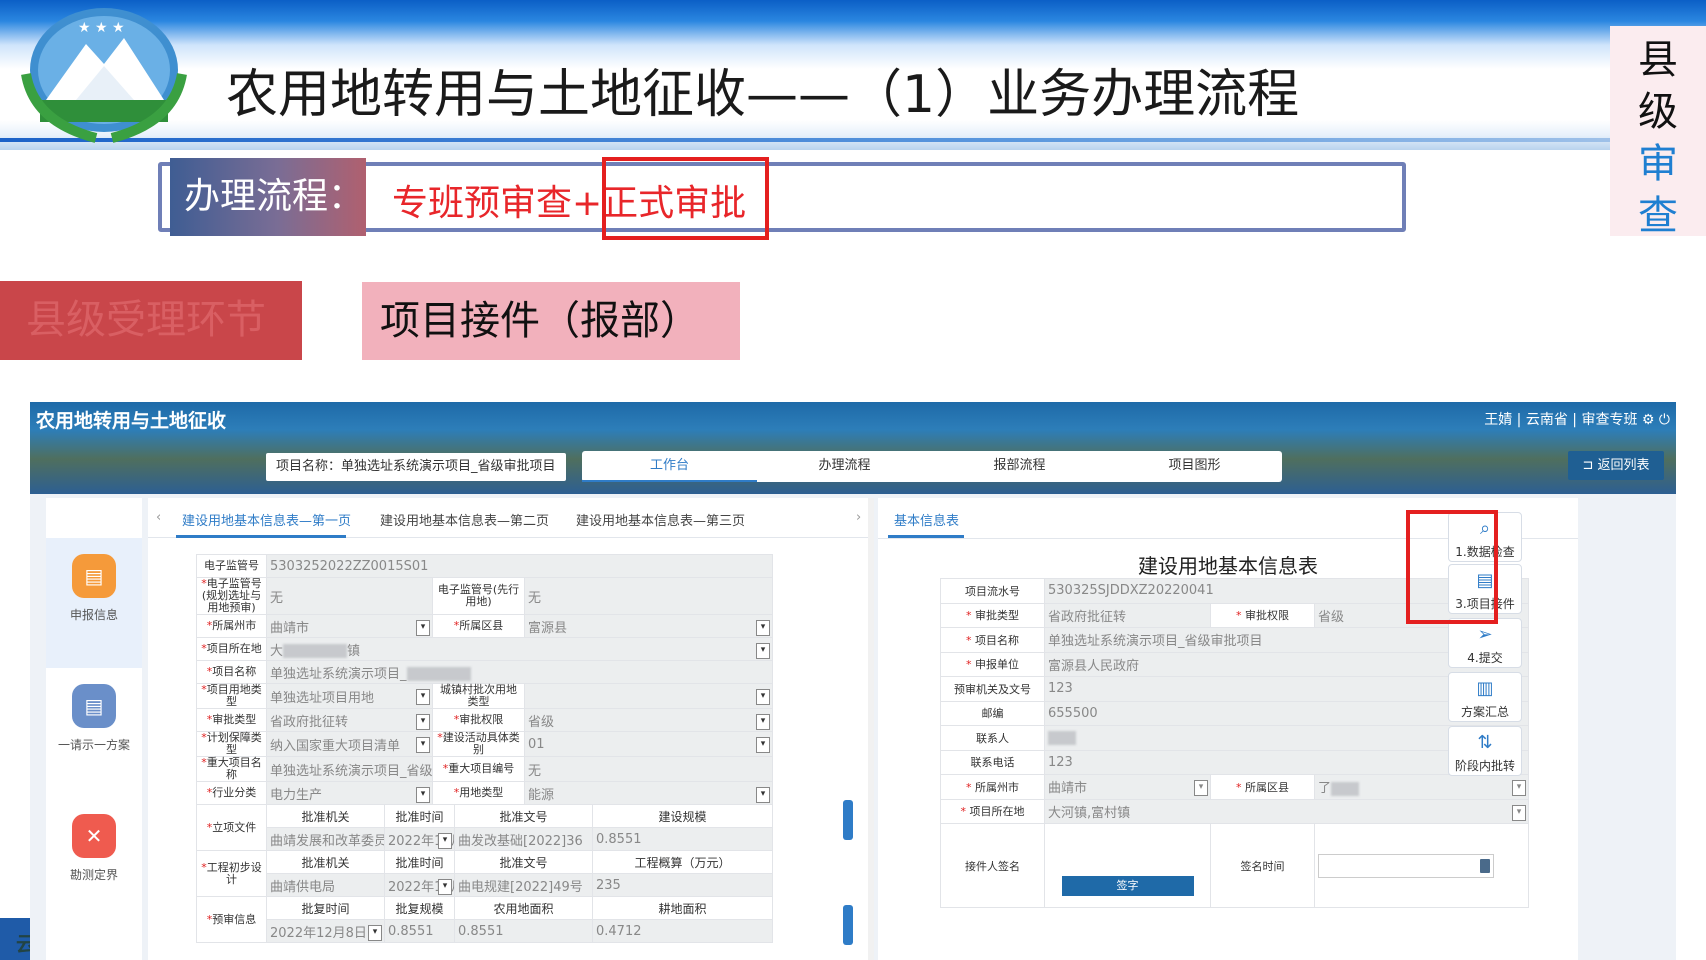 Image resolution: width=1706 pixels, height=960 pixels. Describe the element at coordinates (1484, 712) in the screenshot. I see `action-label: 方案汇总` at that location.